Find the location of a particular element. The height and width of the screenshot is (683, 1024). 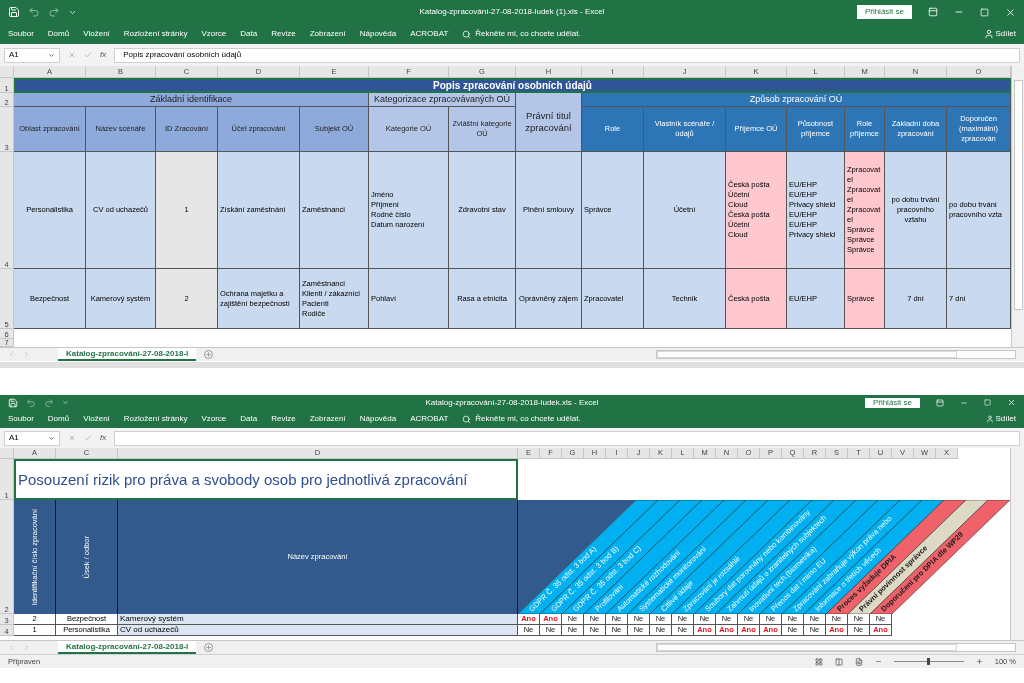

sheet-title: Posouzení rizik pro práva a svobody osob pro jednotlivá zpracování is located at coordinates (266, 479).